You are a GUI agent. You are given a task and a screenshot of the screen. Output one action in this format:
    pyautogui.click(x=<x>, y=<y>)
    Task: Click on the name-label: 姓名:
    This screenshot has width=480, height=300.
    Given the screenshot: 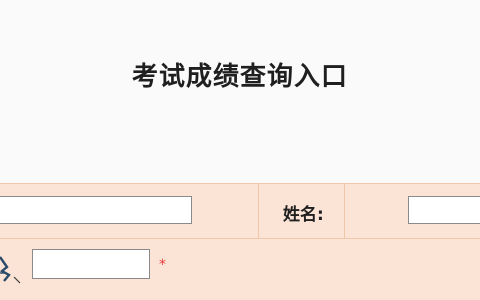 What is the action you would take?
    pyautogui.click(x=303, y=215)
    